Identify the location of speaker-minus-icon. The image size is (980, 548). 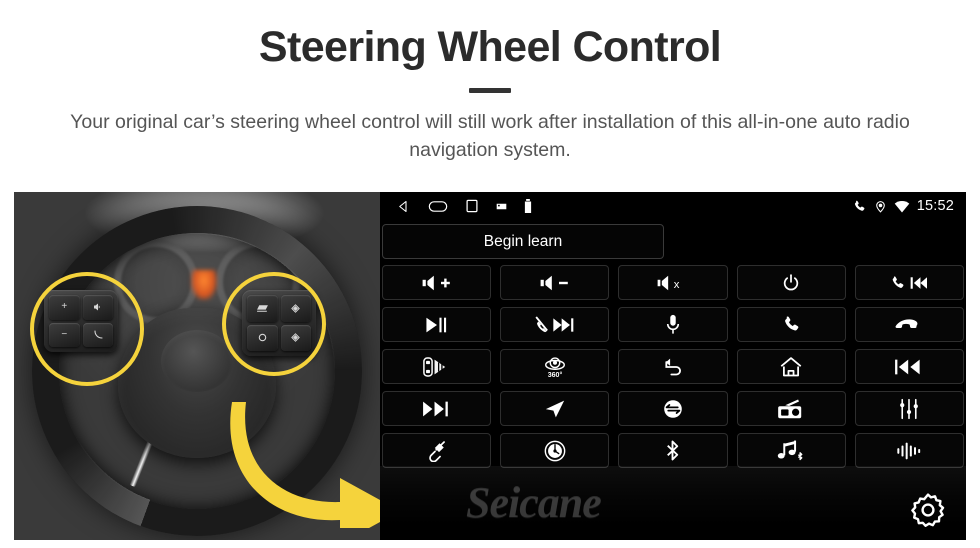
(554, 282).